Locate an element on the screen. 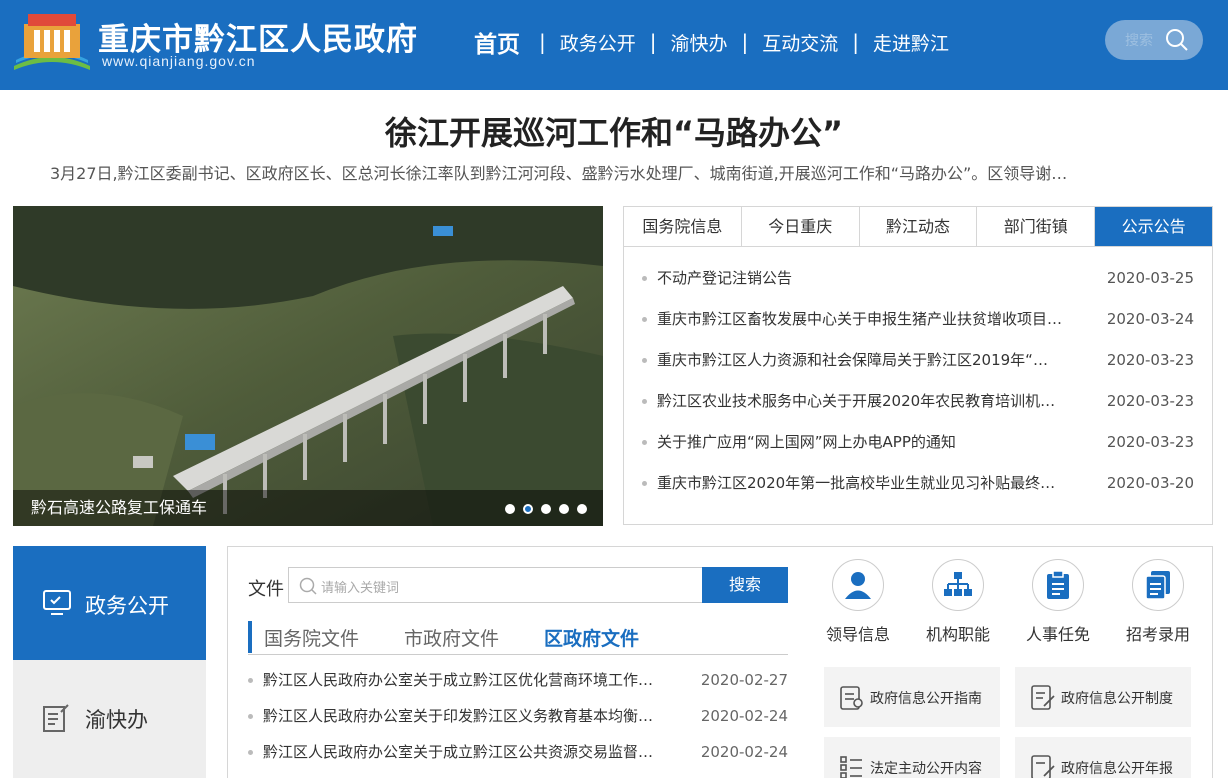  nav-interaction: 互动交流 is located at coordinates (800, 42).